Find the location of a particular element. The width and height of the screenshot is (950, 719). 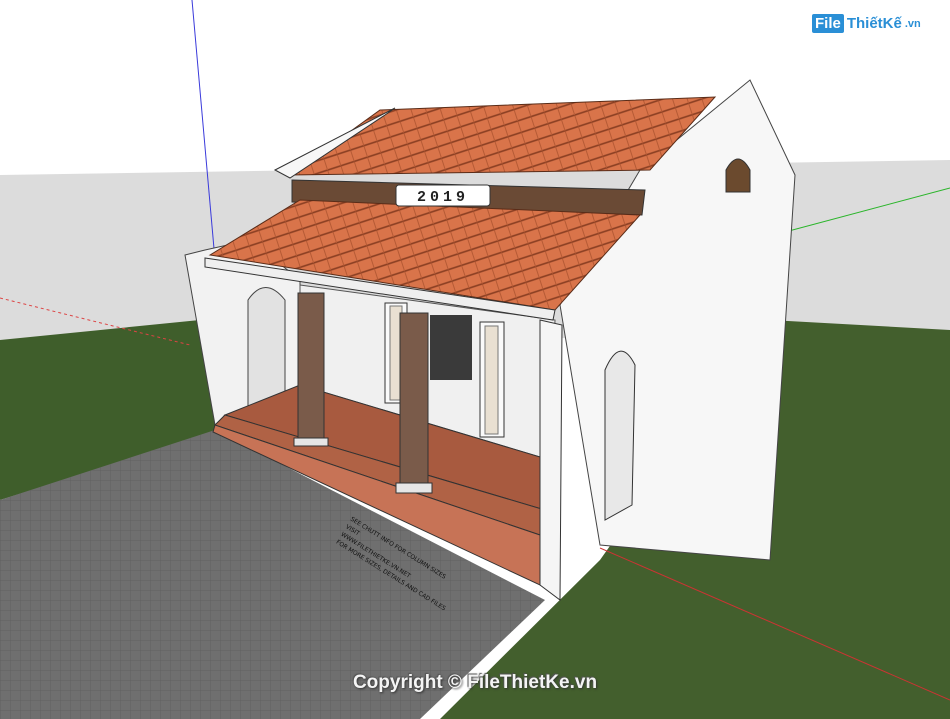

logo-box: File is located at coordinates (828, 23).